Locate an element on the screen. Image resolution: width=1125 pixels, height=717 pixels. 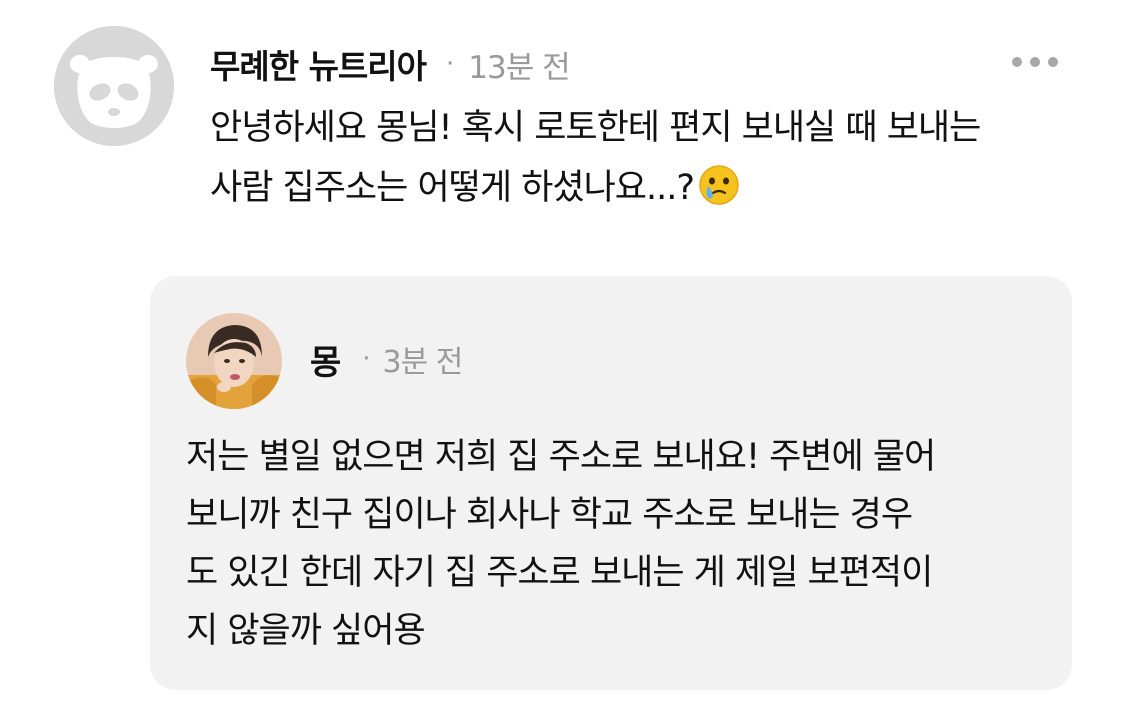
default-profile-icon is located at coordinates (114, 86).